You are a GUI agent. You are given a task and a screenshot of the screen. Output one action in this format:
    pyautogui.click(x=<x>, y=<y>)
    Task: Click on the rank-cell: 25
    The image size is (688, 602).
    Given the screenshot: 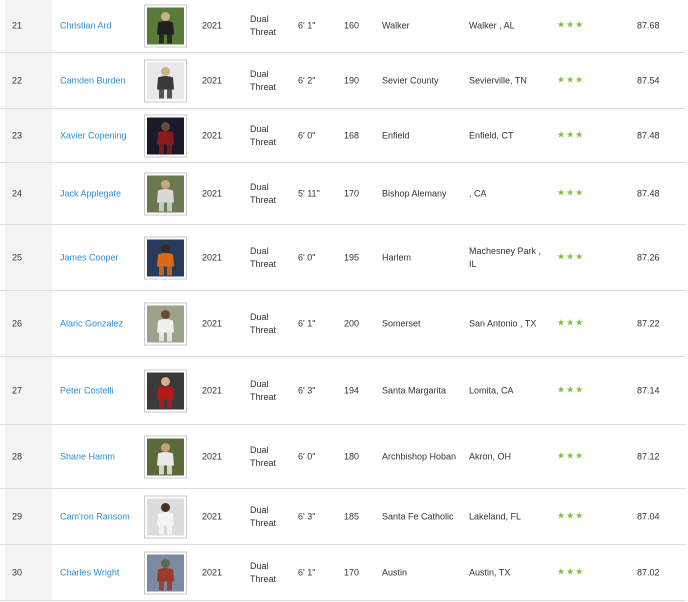 What is the action you would take?
    pyautogui.click(x=17, y=257)
    